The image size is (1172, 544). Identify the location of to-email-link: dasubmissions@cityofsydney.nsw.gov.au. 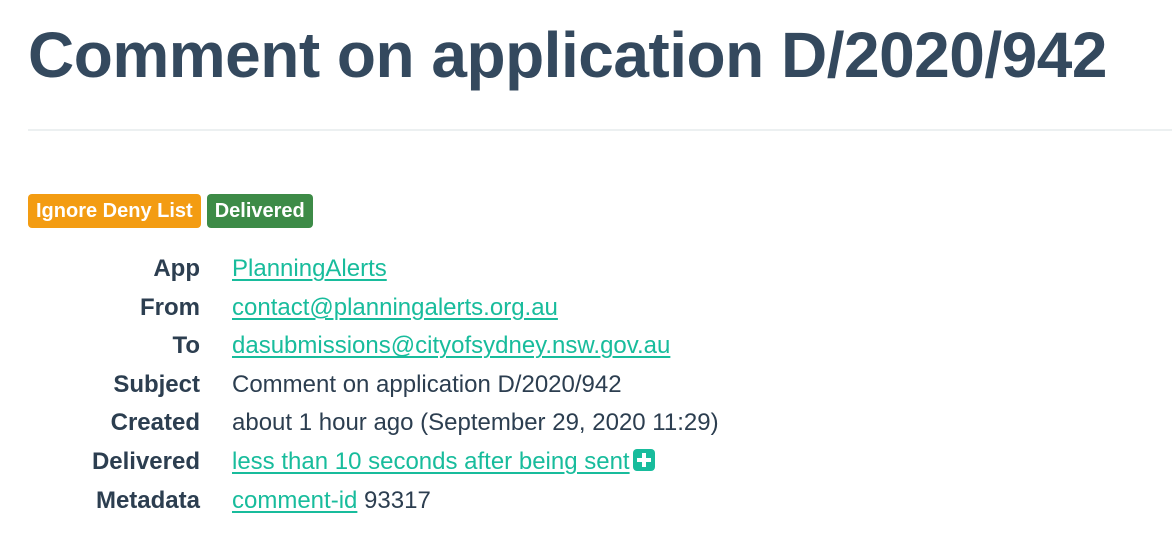
(451, 345).